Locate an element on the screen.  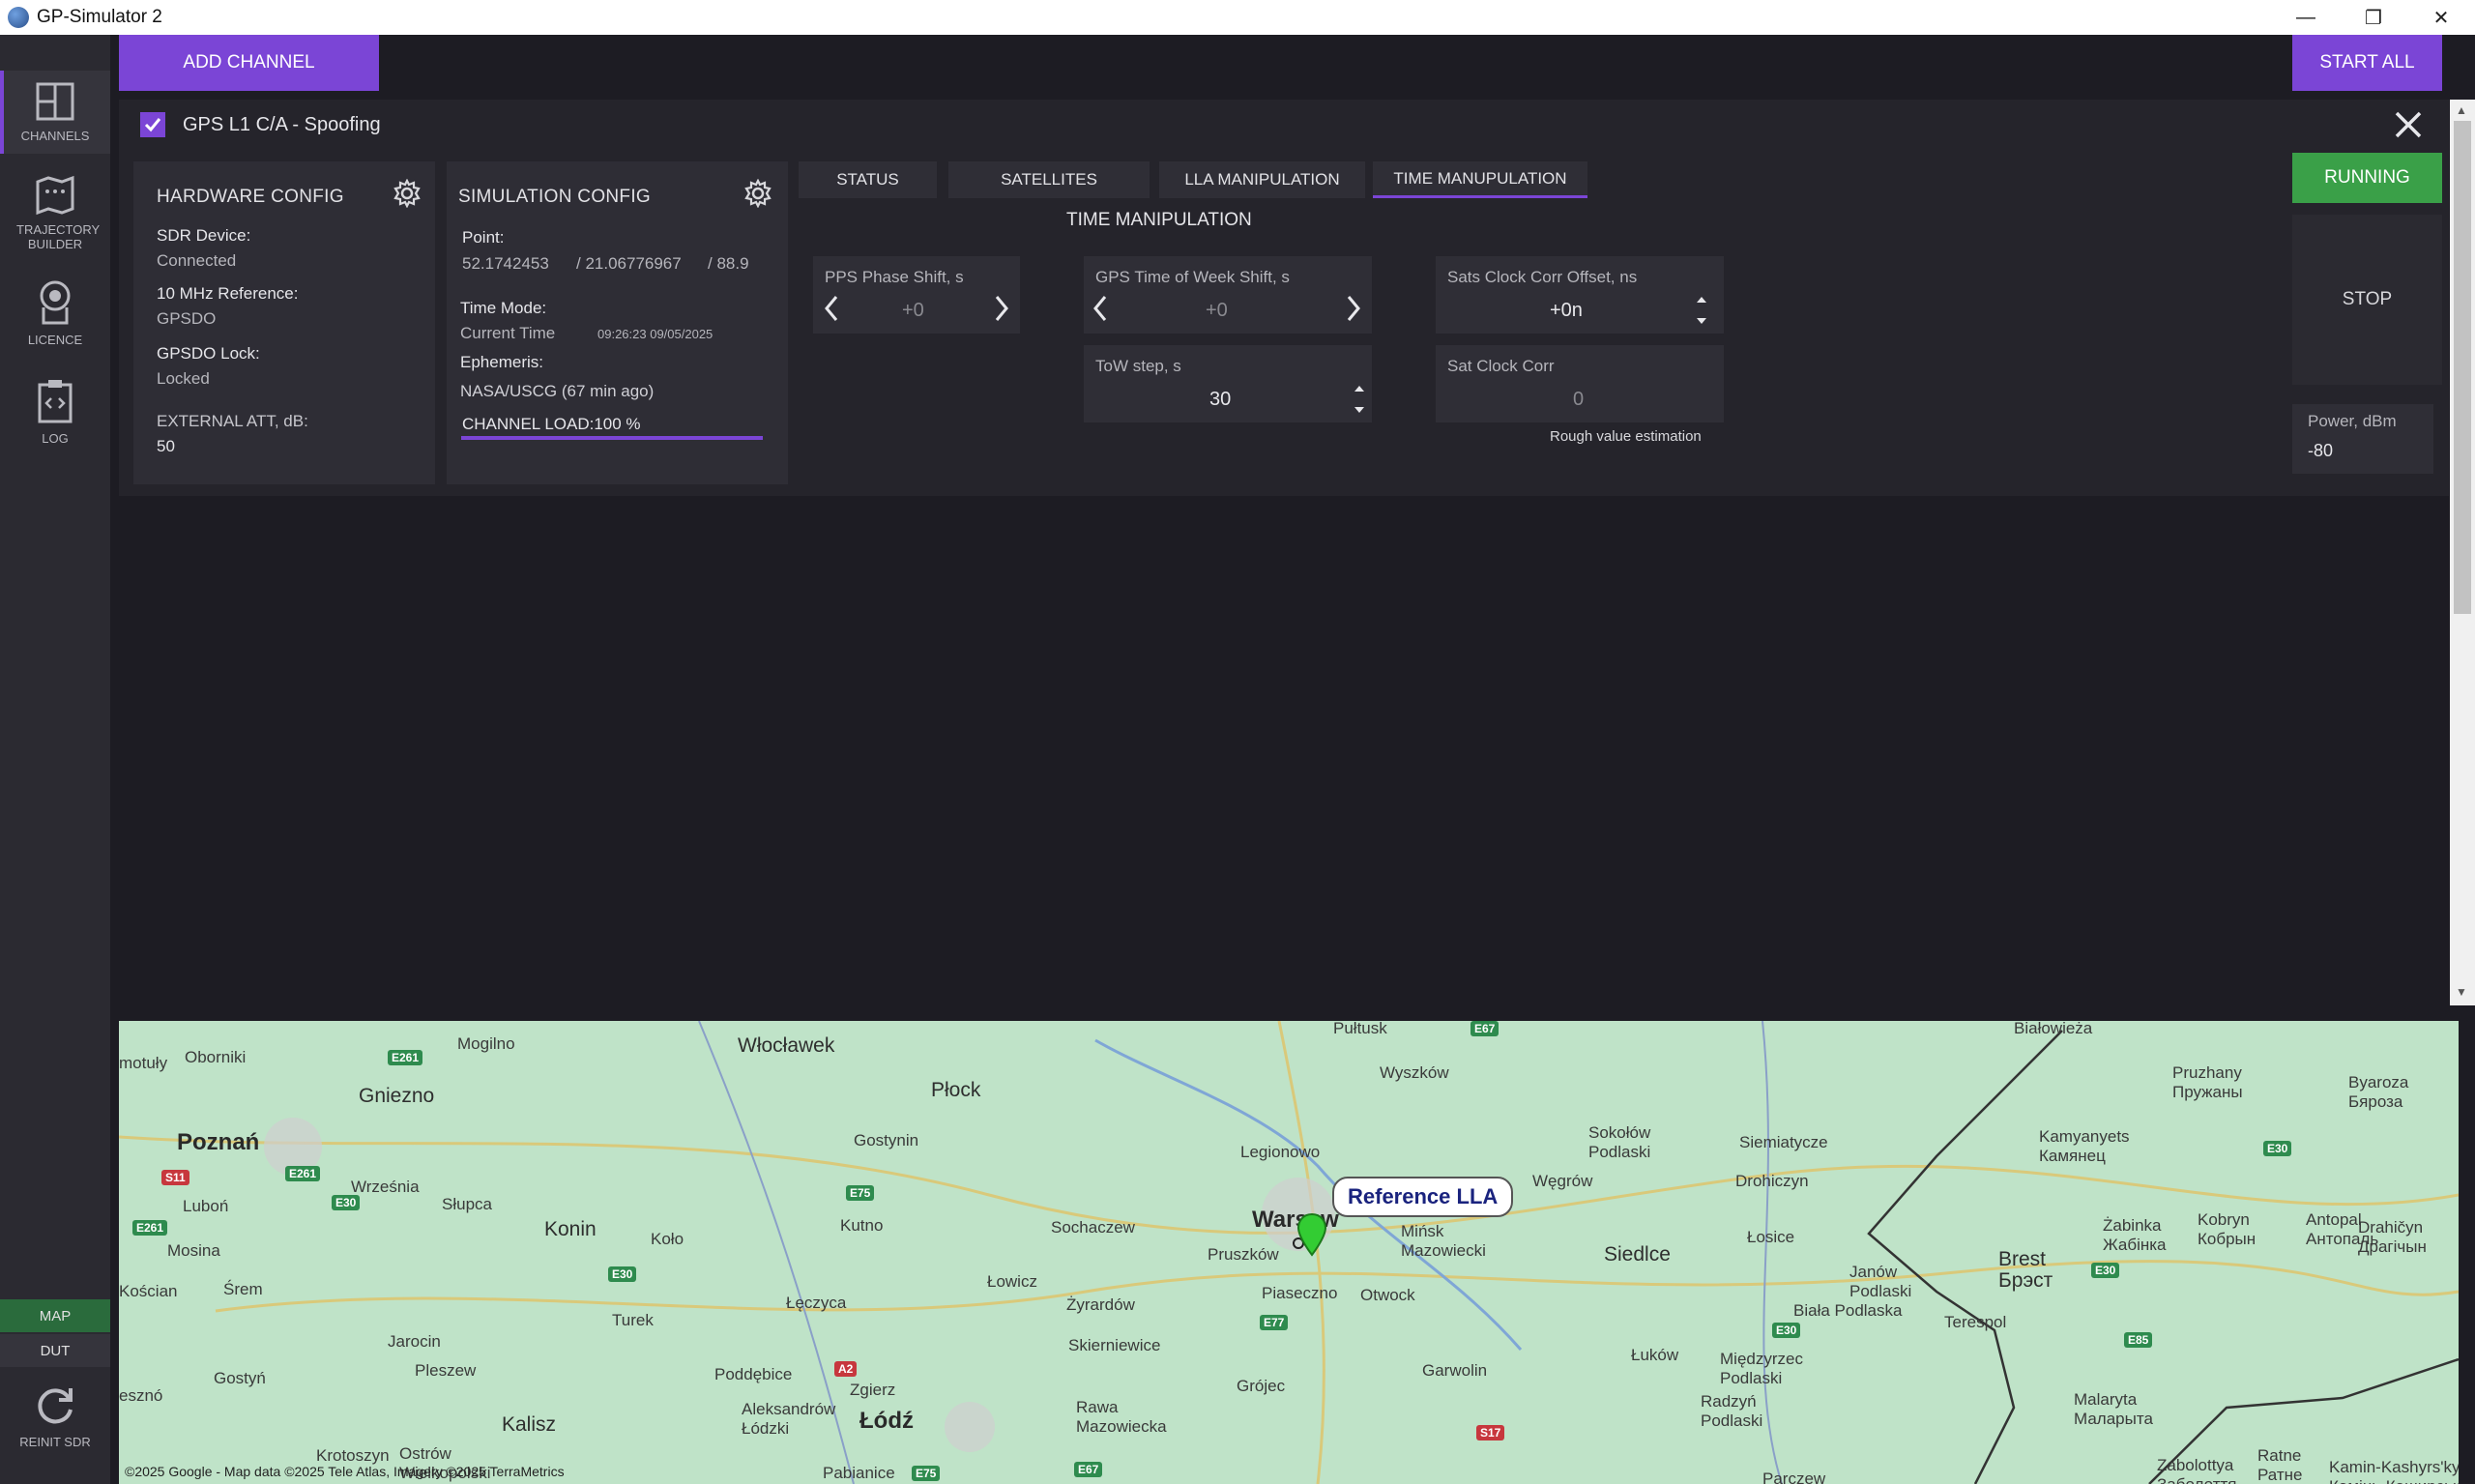
restore-button: ❐ is located at coordinates (2373, 17).